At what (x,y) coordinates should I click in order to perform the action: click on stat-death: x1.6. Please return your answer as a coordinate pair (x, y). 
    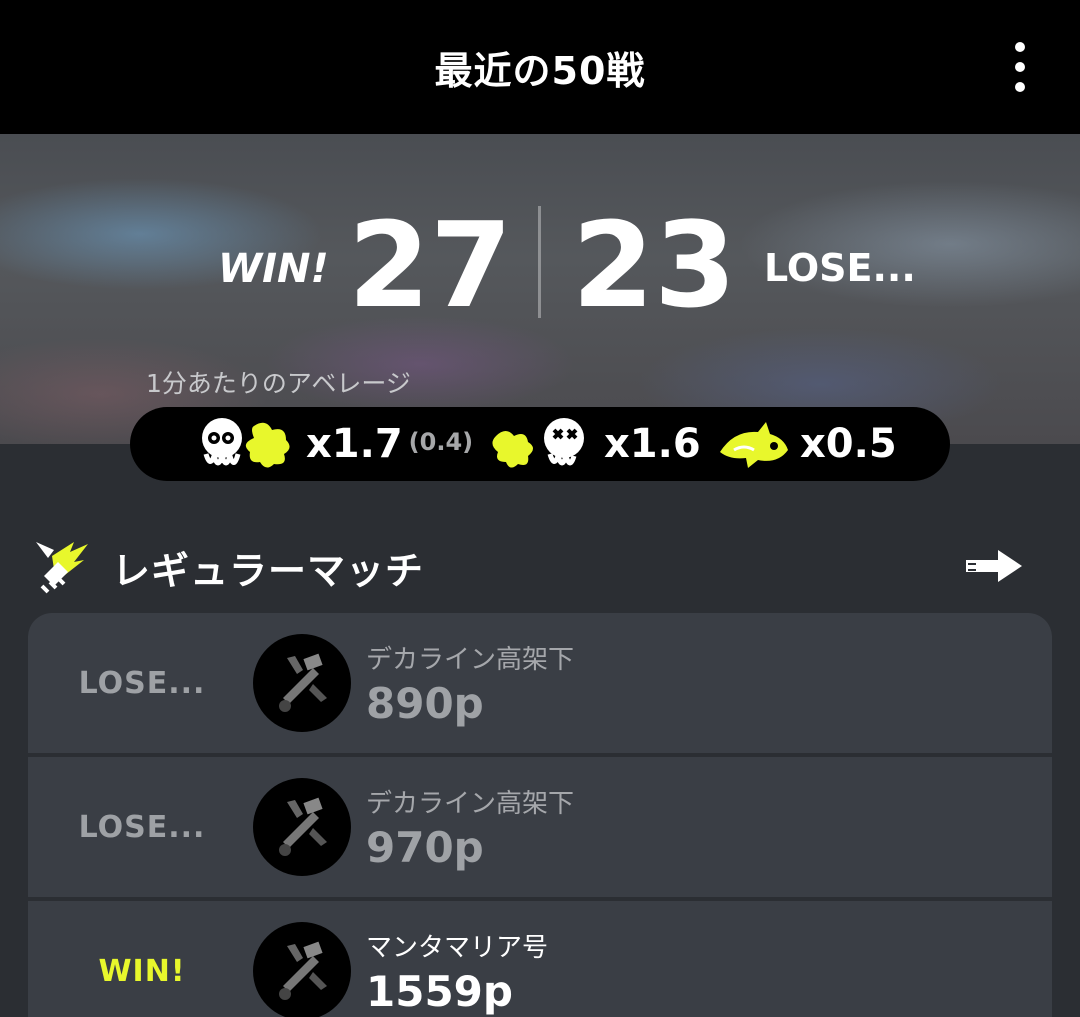
    Looking at the image, I should click on (595, 444).